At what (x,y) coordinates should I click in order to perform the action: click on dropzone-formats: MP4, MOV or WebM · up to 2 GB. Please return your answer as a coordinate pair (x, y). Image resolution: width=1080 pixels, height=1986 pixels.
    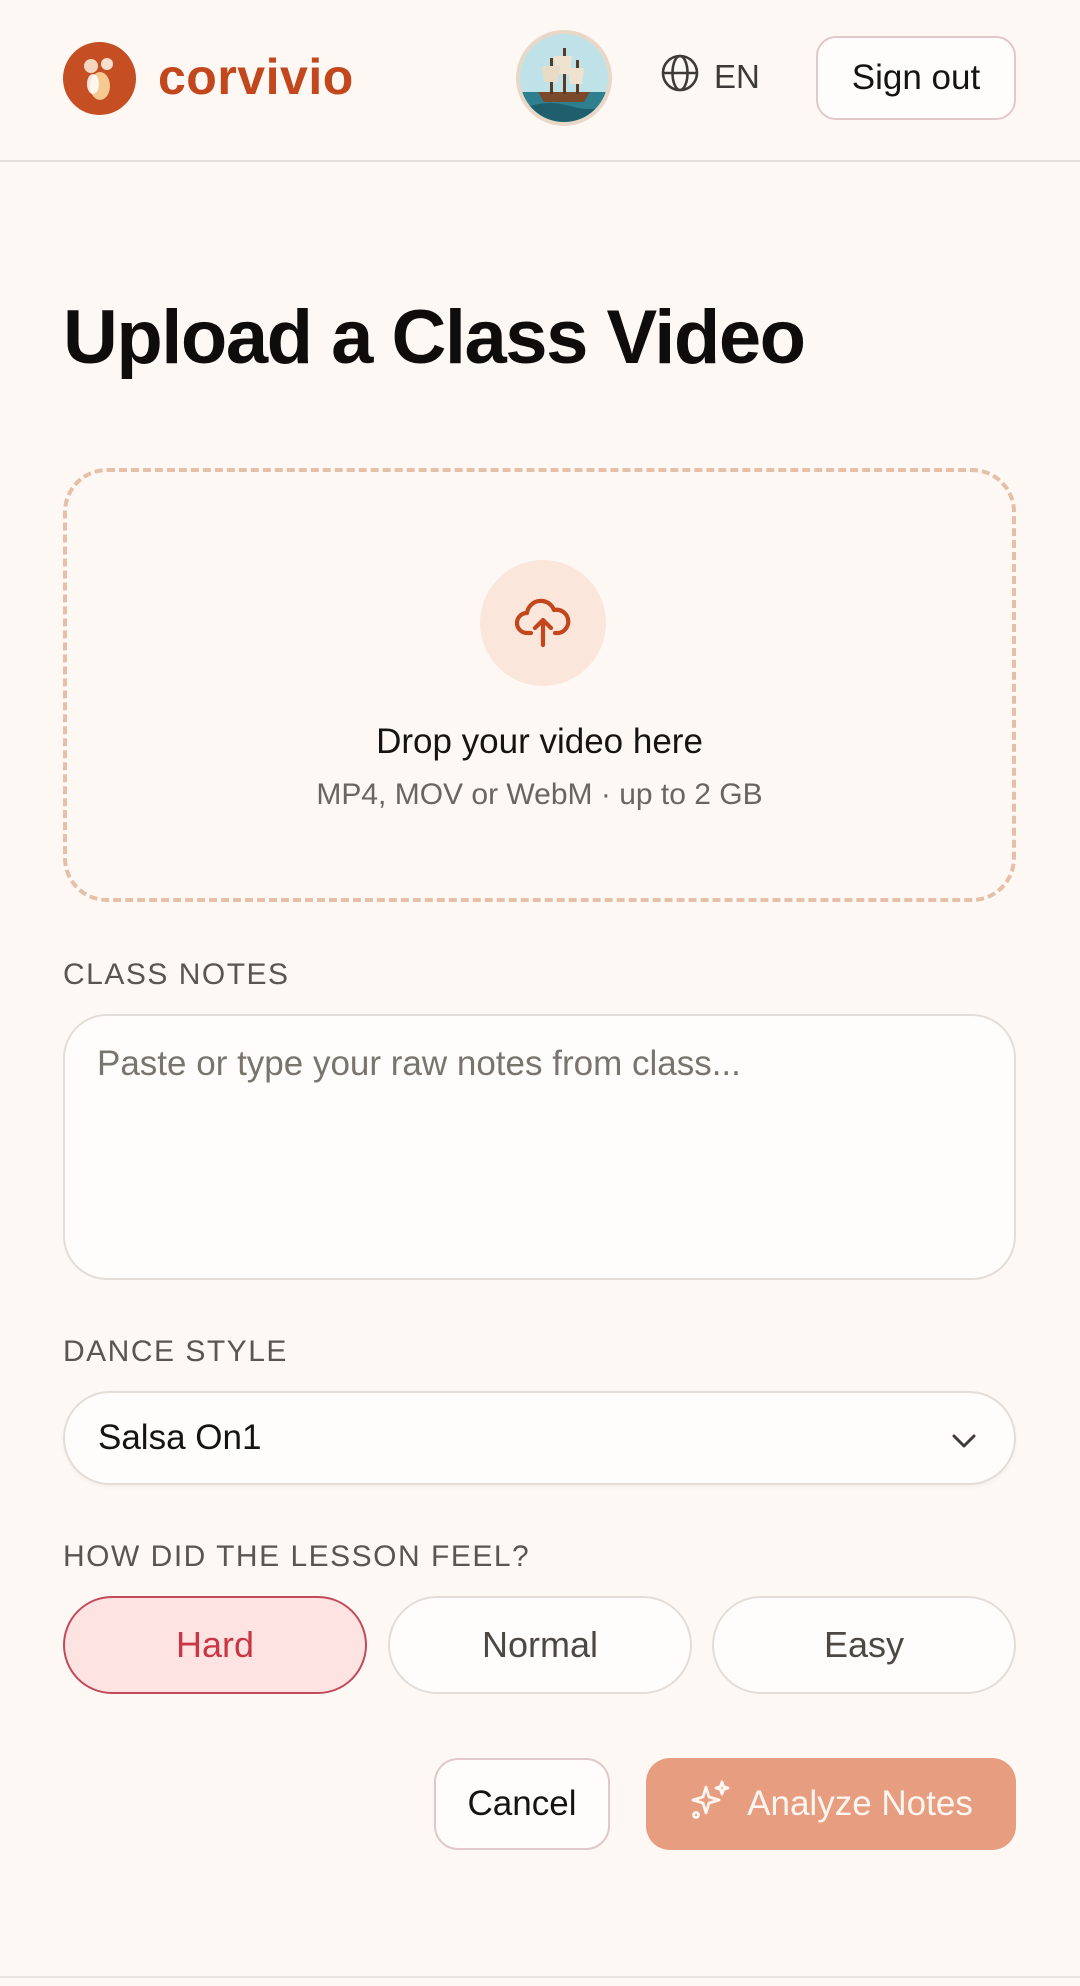
    Looking at the image, I should click on (539, 794).